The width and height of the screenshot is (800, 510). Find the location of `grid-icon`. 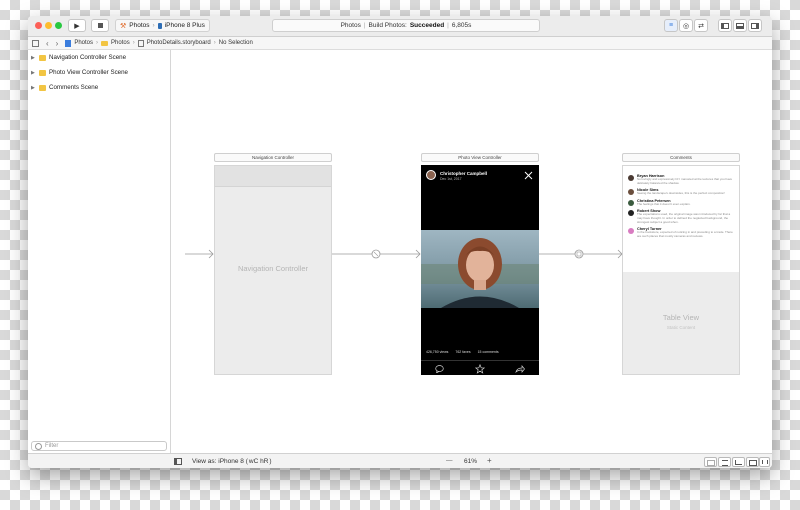

grid-icon is located at coordinates (35, 43).